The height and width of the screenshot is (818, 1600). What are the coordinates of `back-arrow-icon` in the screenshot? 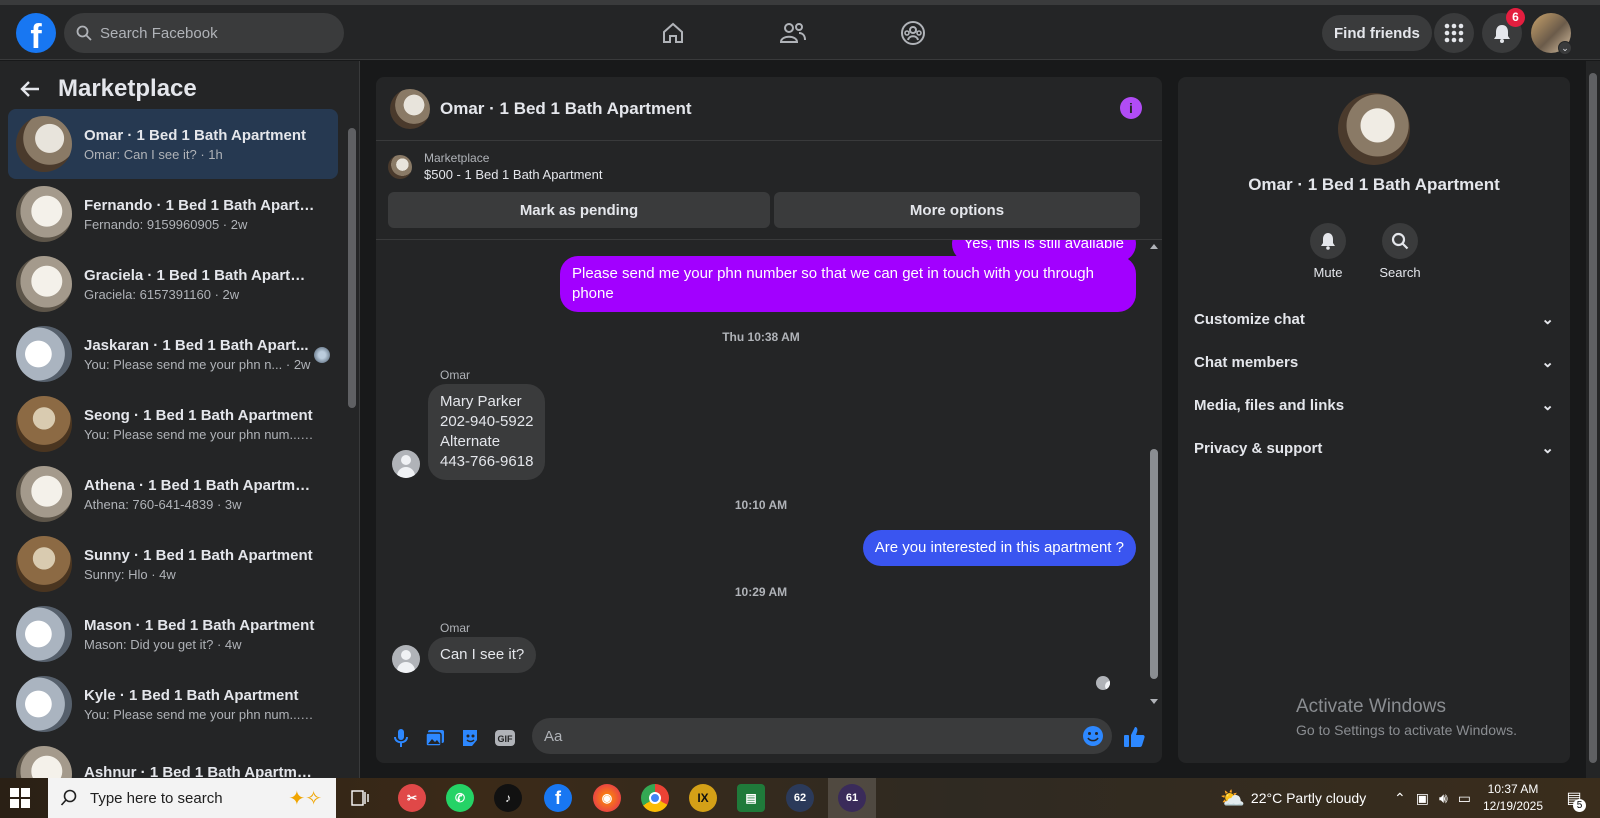 It's located at (30, 89).